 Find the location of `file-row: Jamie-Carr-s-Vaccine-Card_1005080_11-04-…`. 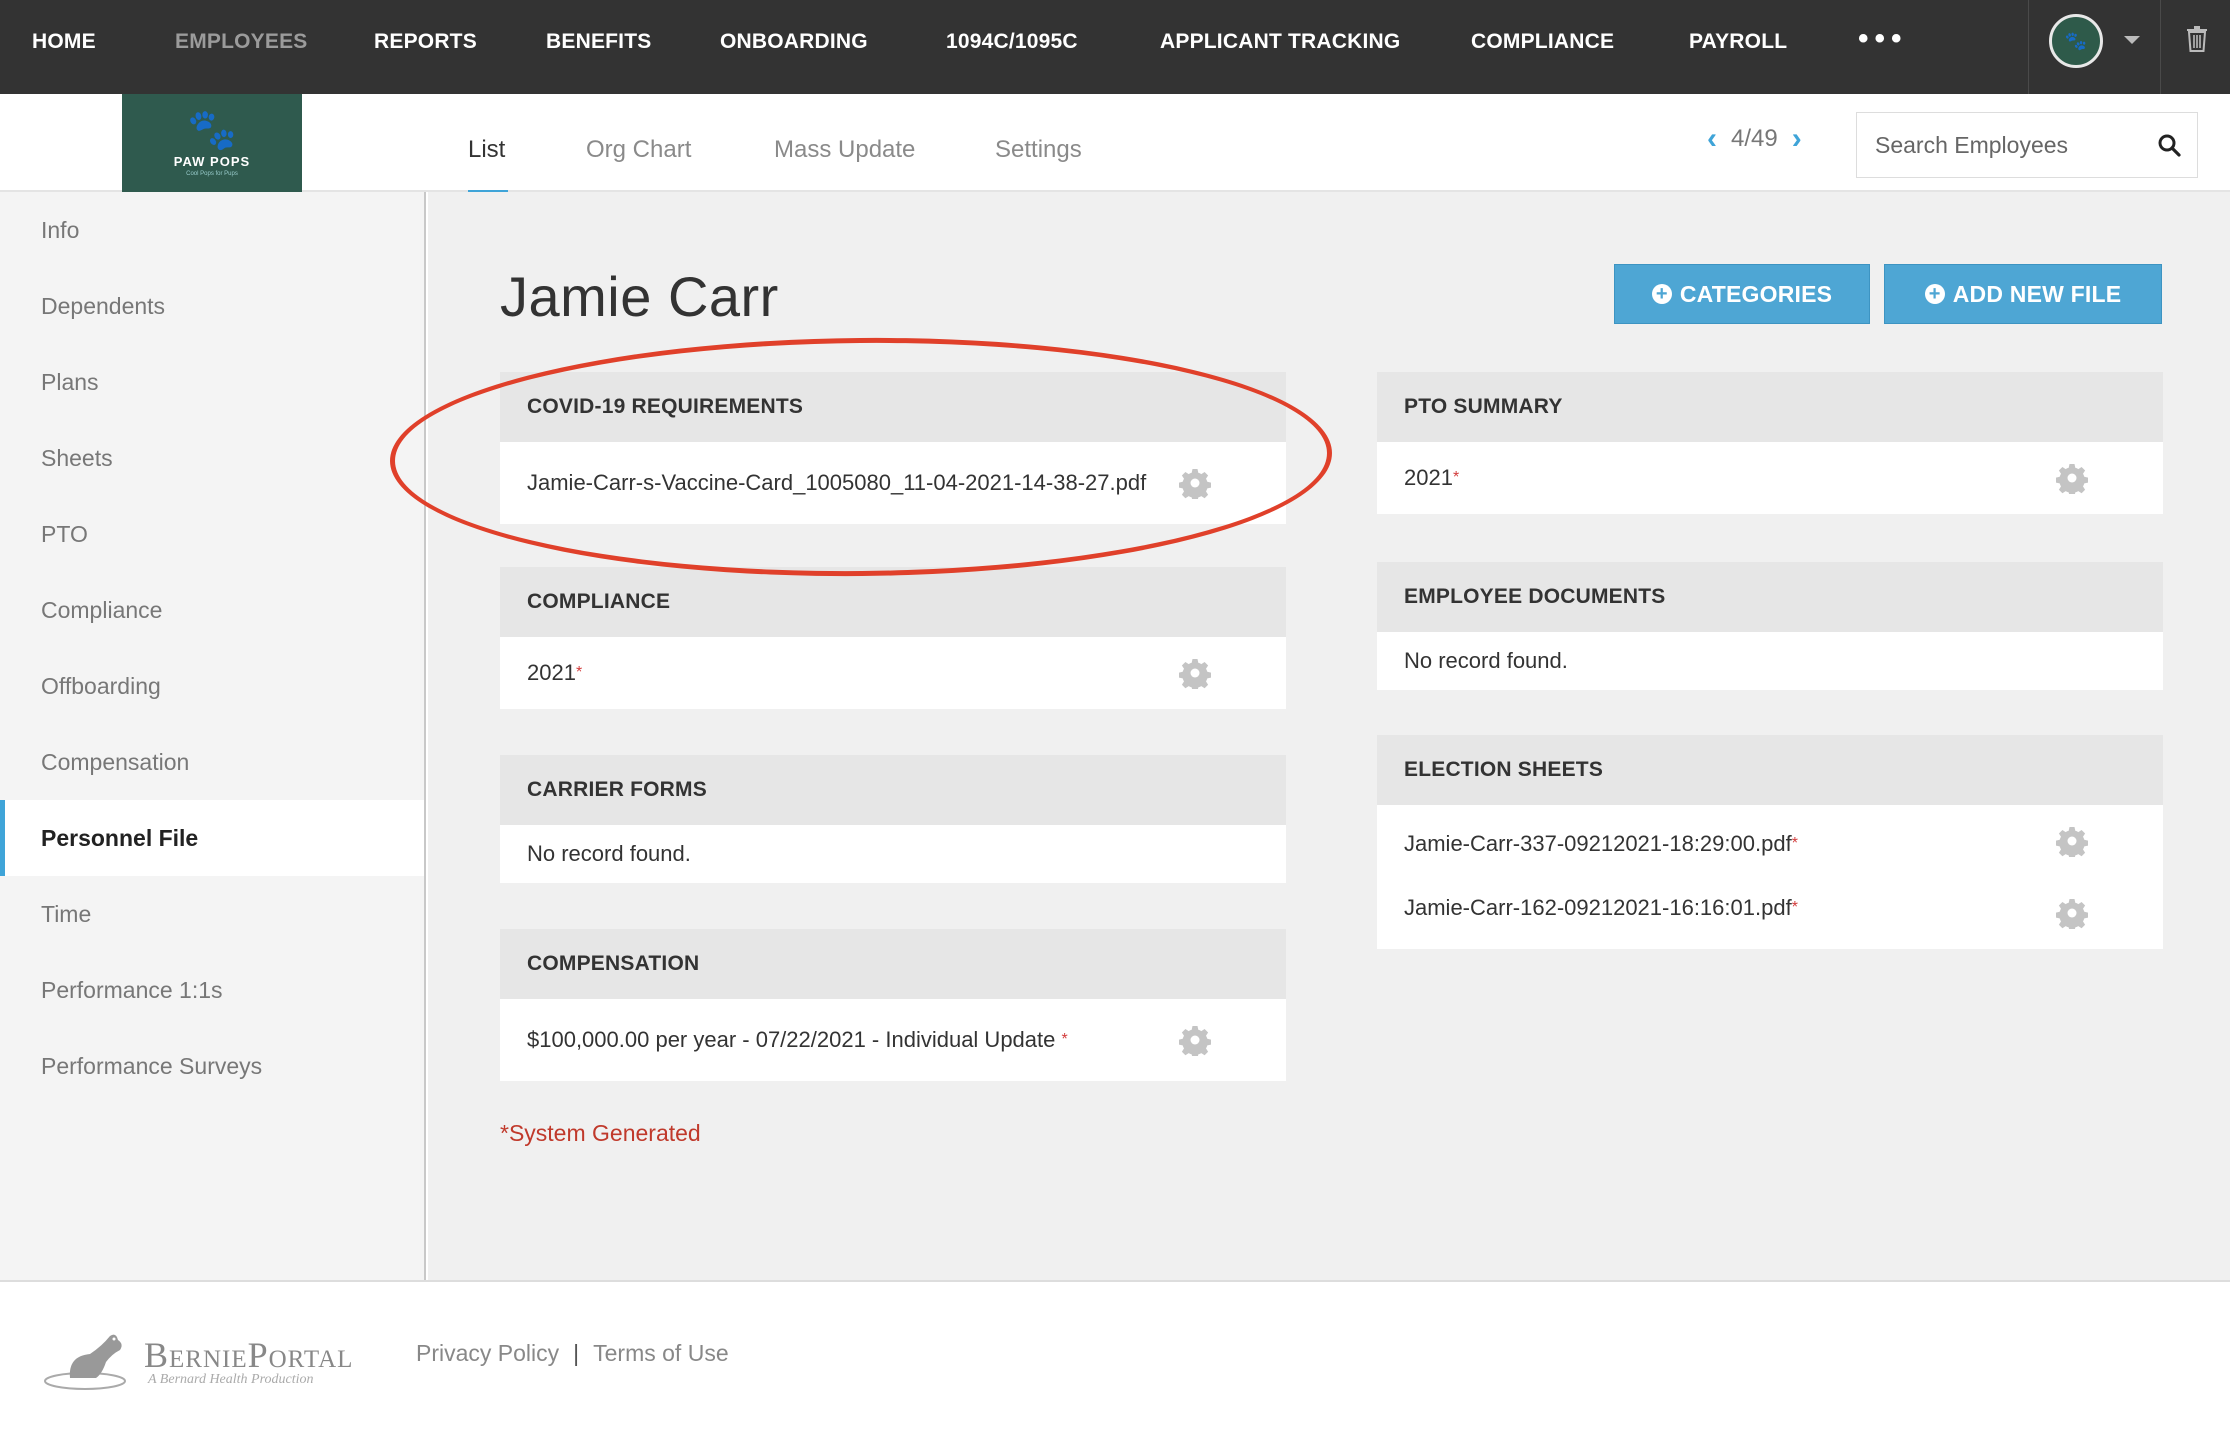

file-row: Jamie-Carr-s-Vaccine-Card_1005080_11-04-… is located at coordinates (893, 483).